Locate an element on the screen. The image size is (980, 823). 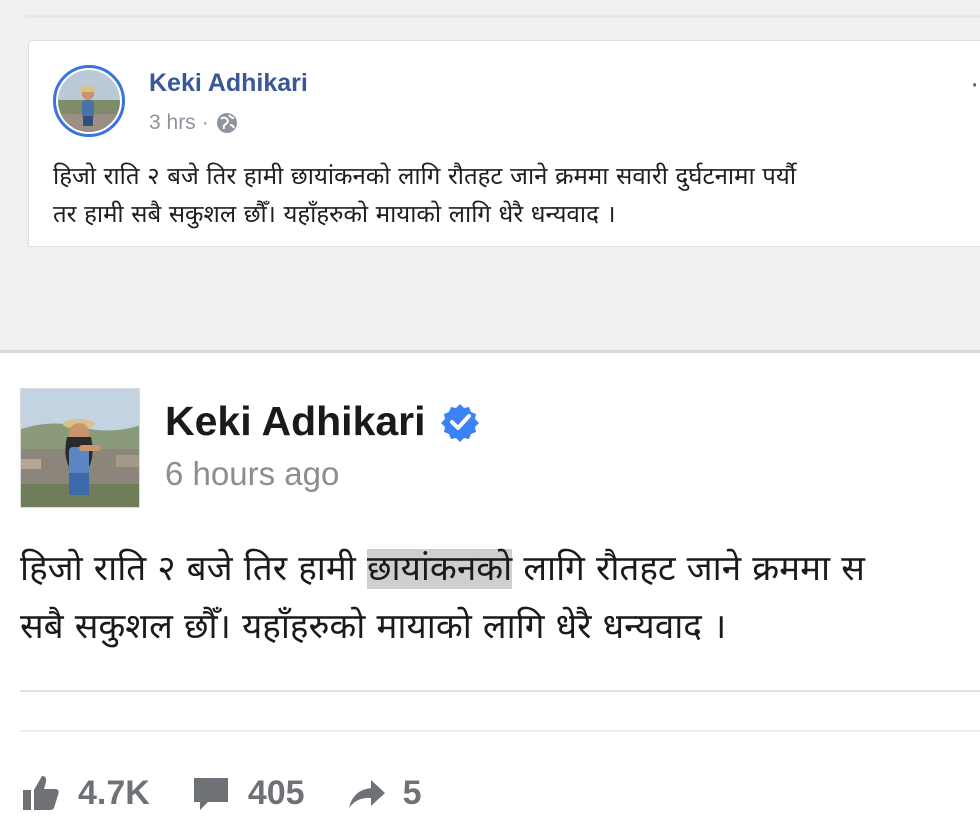
mobile-author-row: Keki Adhikari is located at coordinates (322, 421).